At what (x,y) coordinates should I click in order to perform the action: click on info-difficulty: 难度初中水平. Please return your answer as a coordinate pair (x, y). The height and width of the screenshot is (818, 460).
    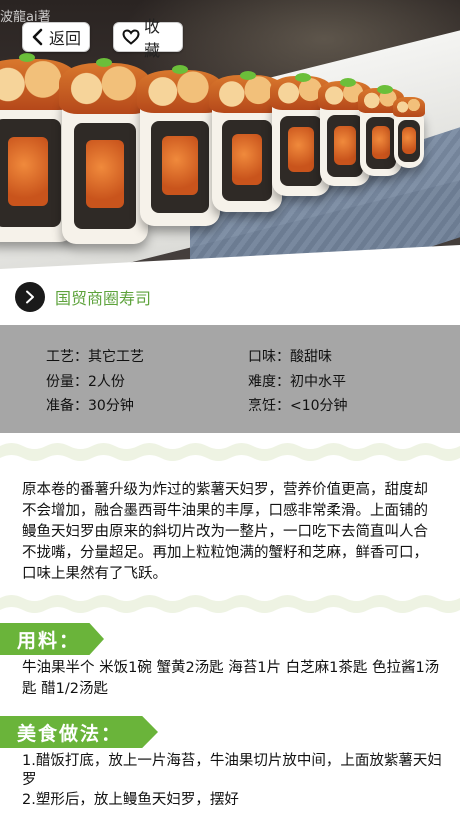
    Looking at the image, I should click on (297, 381).